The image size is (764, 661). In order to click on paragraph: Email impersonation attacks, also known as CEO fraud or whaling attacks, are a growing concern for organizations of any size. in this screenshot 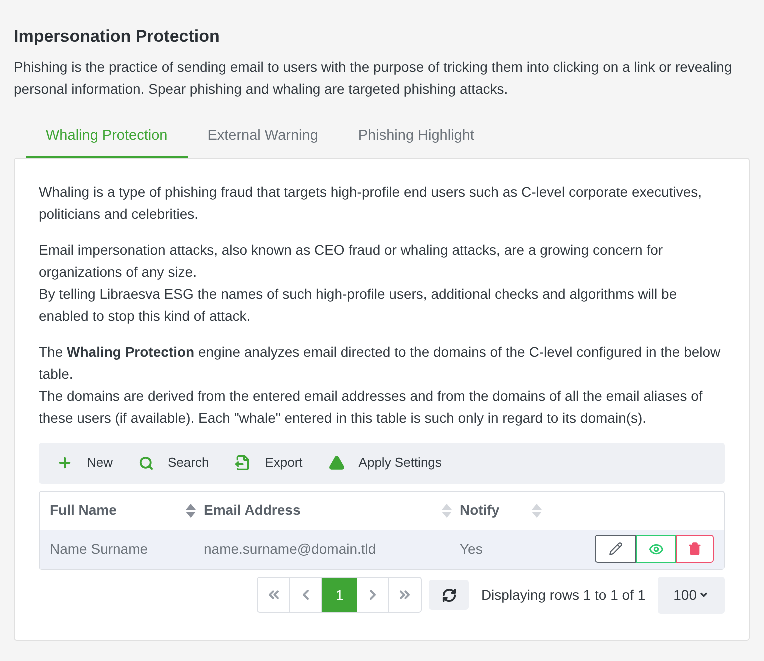, I will do `click(351, 261)`.